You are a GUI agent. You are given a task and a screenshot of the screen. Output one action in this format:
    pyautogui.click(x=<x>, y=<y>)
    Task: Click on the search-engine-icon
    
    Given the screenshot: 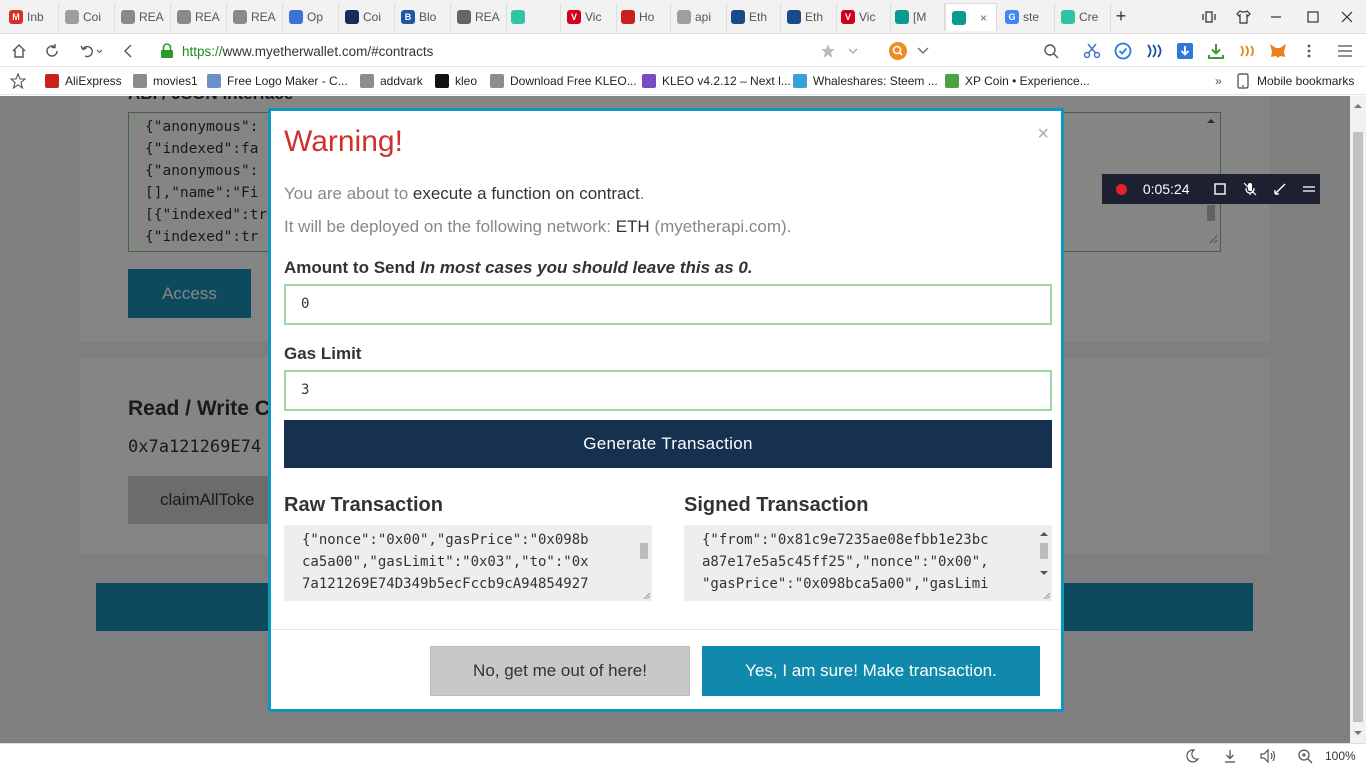 What is the action you would take?
    pyautogui.click(x=898, y=51)
    